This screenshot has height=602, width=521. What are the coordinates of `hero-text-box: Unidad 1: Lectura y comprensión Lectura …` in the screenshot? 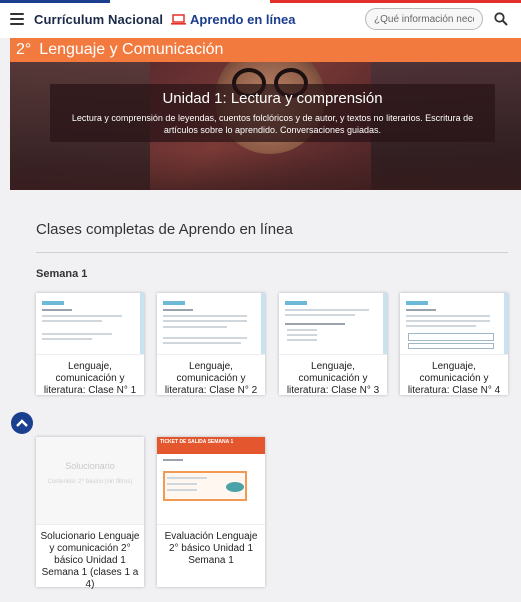 It's located at (272, 113).